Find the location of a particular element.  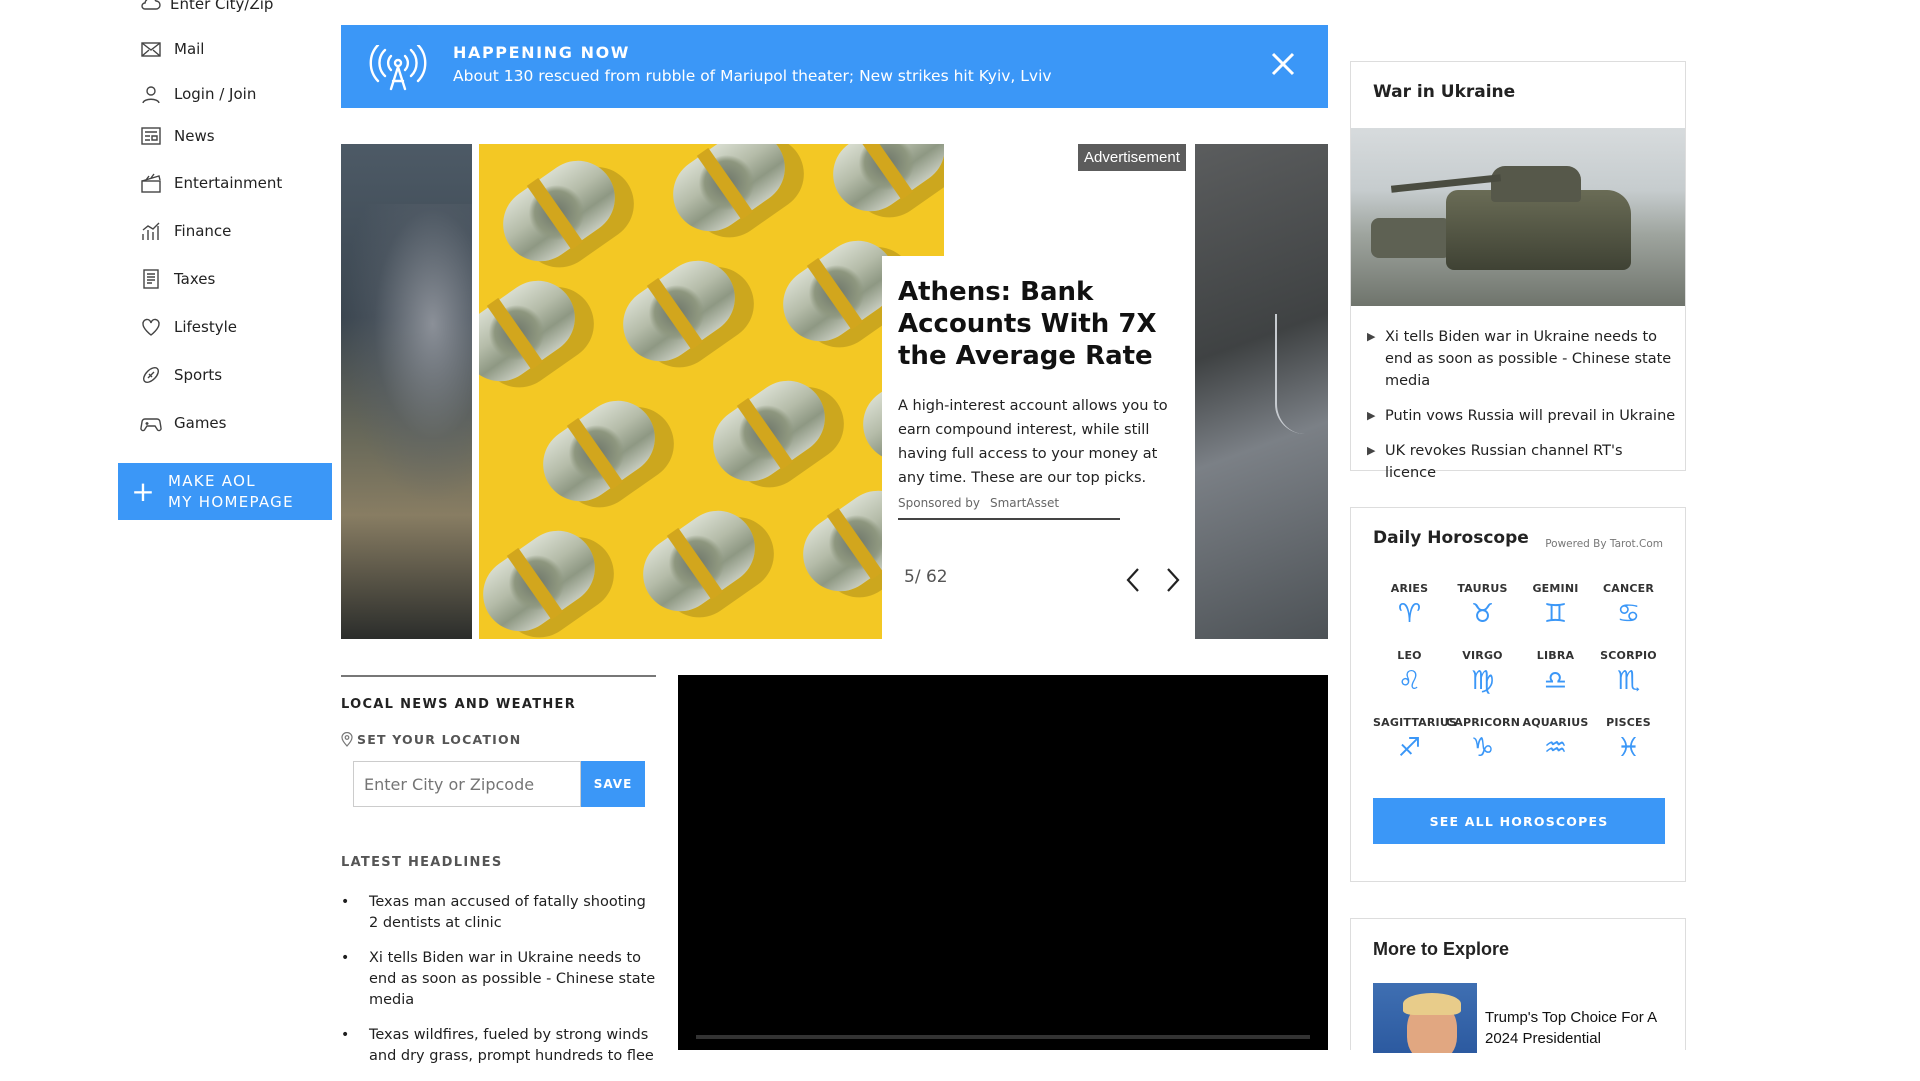

sign-name: LIBRA is located at coordinates (1555, 655).